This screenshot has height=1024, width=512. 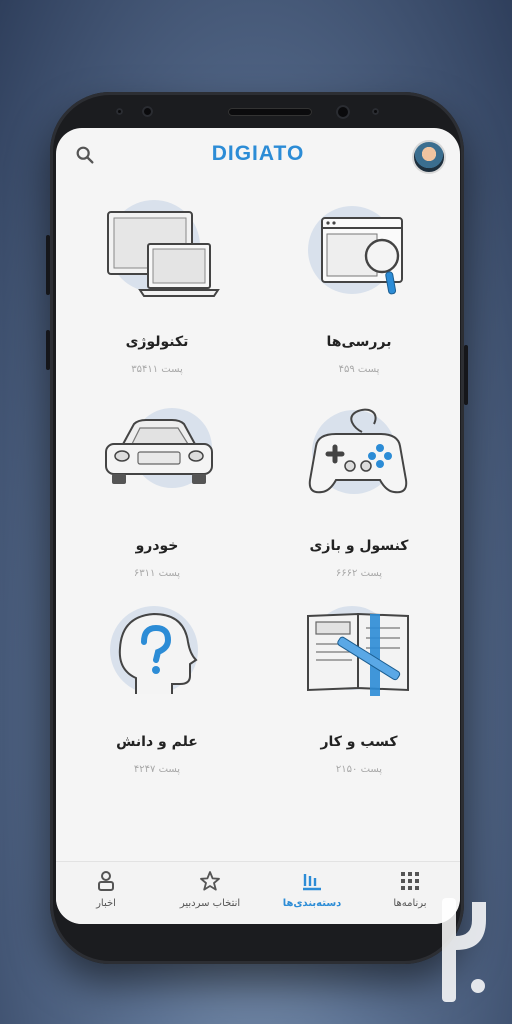 I want to click on category-title: علم و دانش, so click(x=157, y=742).